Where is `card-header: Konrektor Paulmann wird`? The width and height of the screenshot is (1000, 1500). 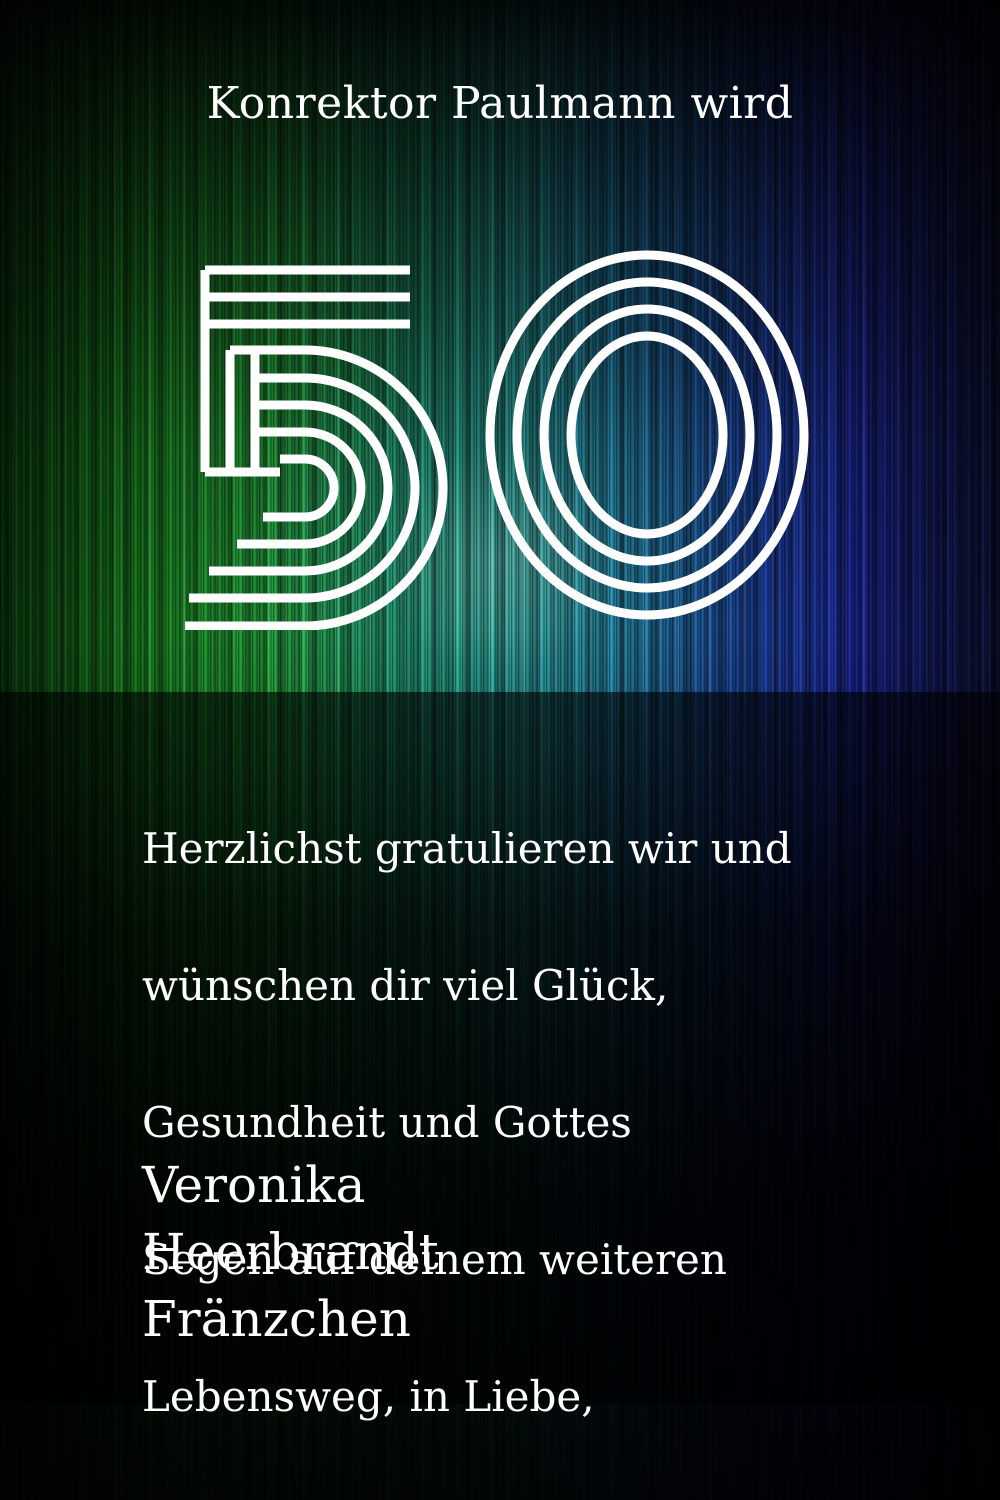
card-header: Konrektor Paulmann wird is located at coordinates (500, 103).